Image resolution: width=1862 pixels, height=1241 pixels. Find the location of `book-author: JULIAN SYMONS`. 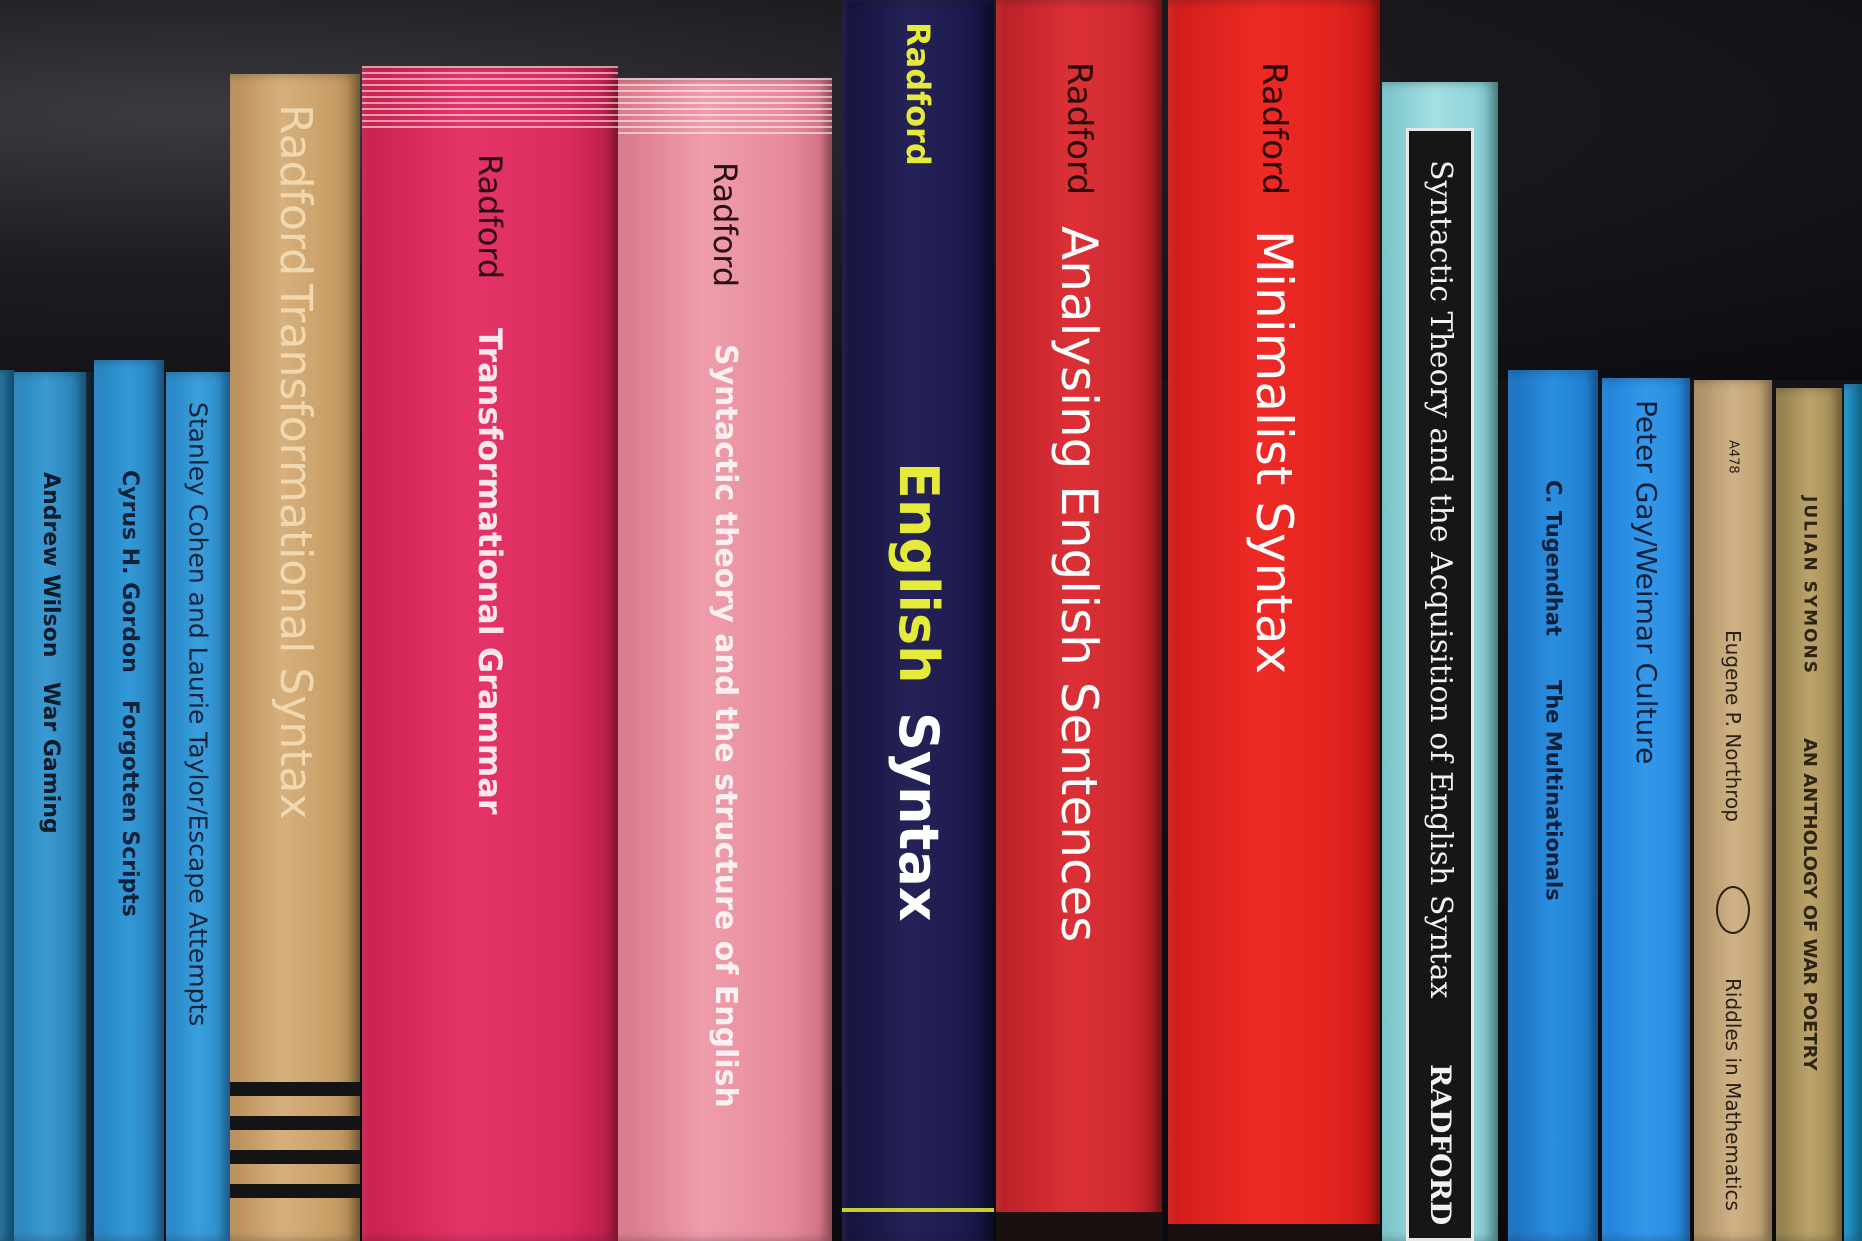

book-author: JULIAN SYMONS is located at coordinates (1809, 585).